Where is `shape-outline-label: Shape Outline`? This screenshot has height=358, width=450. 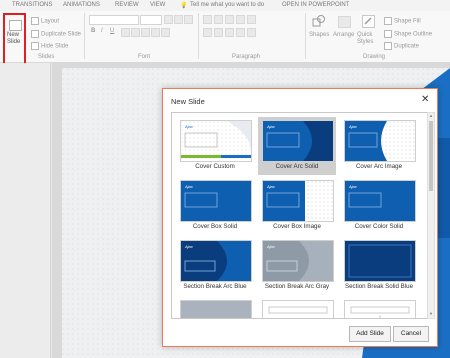 shape-outline-label: Shape Outline is located at coordinates (413, 34).